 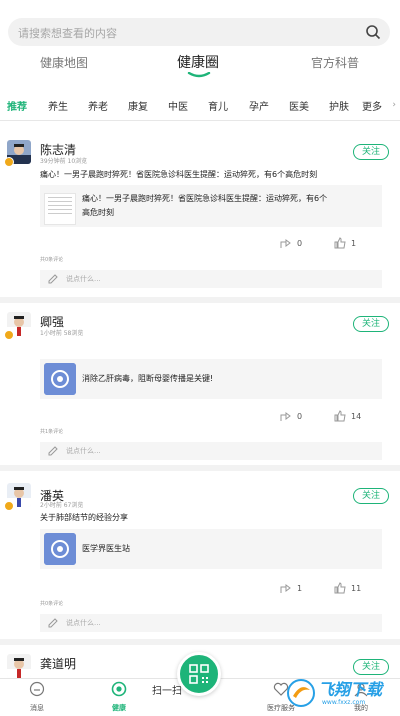 I want to click on tab-health-map: 健康地图, so click(x=64, y=62).